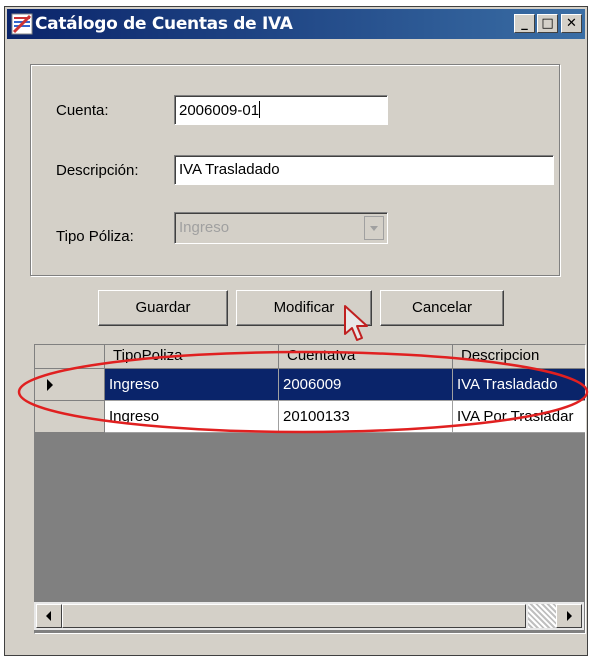 The image size is (592, 660). Describe the element at coordinates (374, 228) in the screenshot. I see `dropdown-arrow-icon` at that location.